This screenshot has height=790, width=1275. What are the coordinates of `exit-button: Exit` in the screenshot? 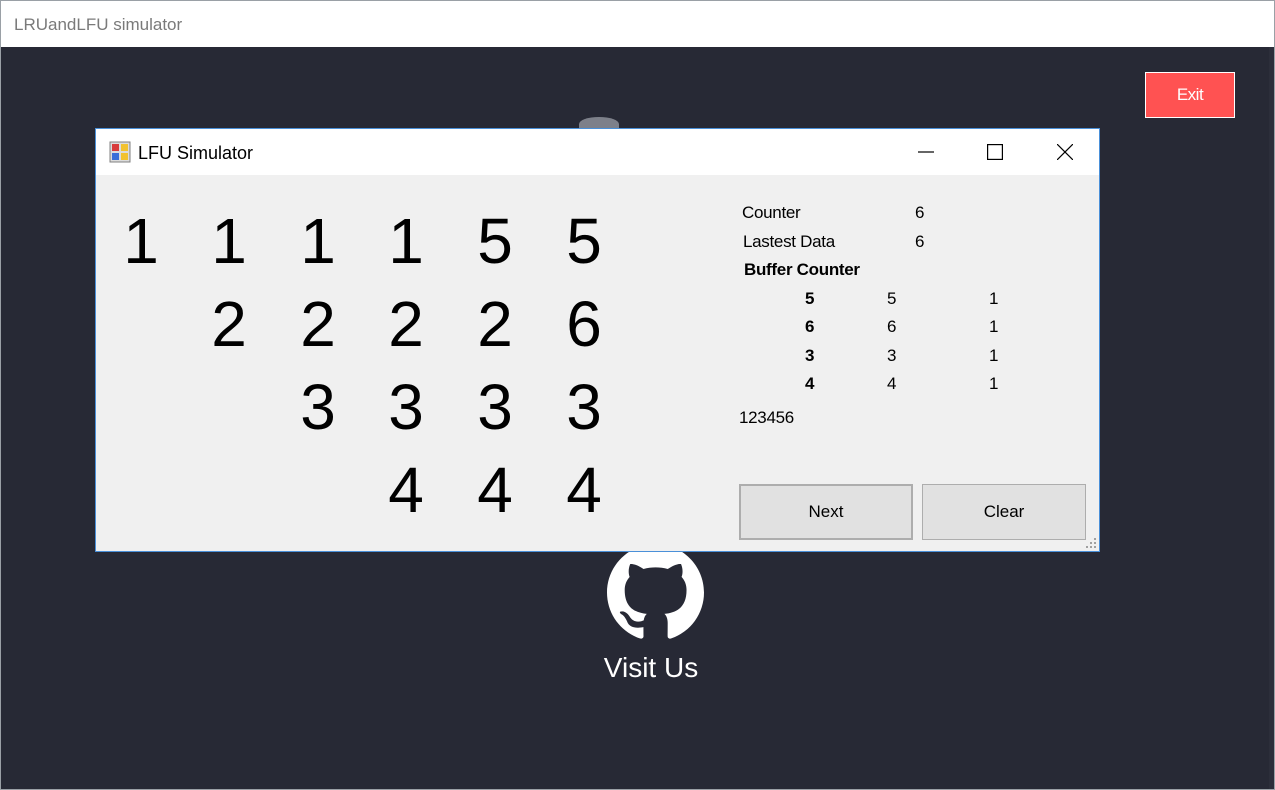 It's located at (1190, 95).